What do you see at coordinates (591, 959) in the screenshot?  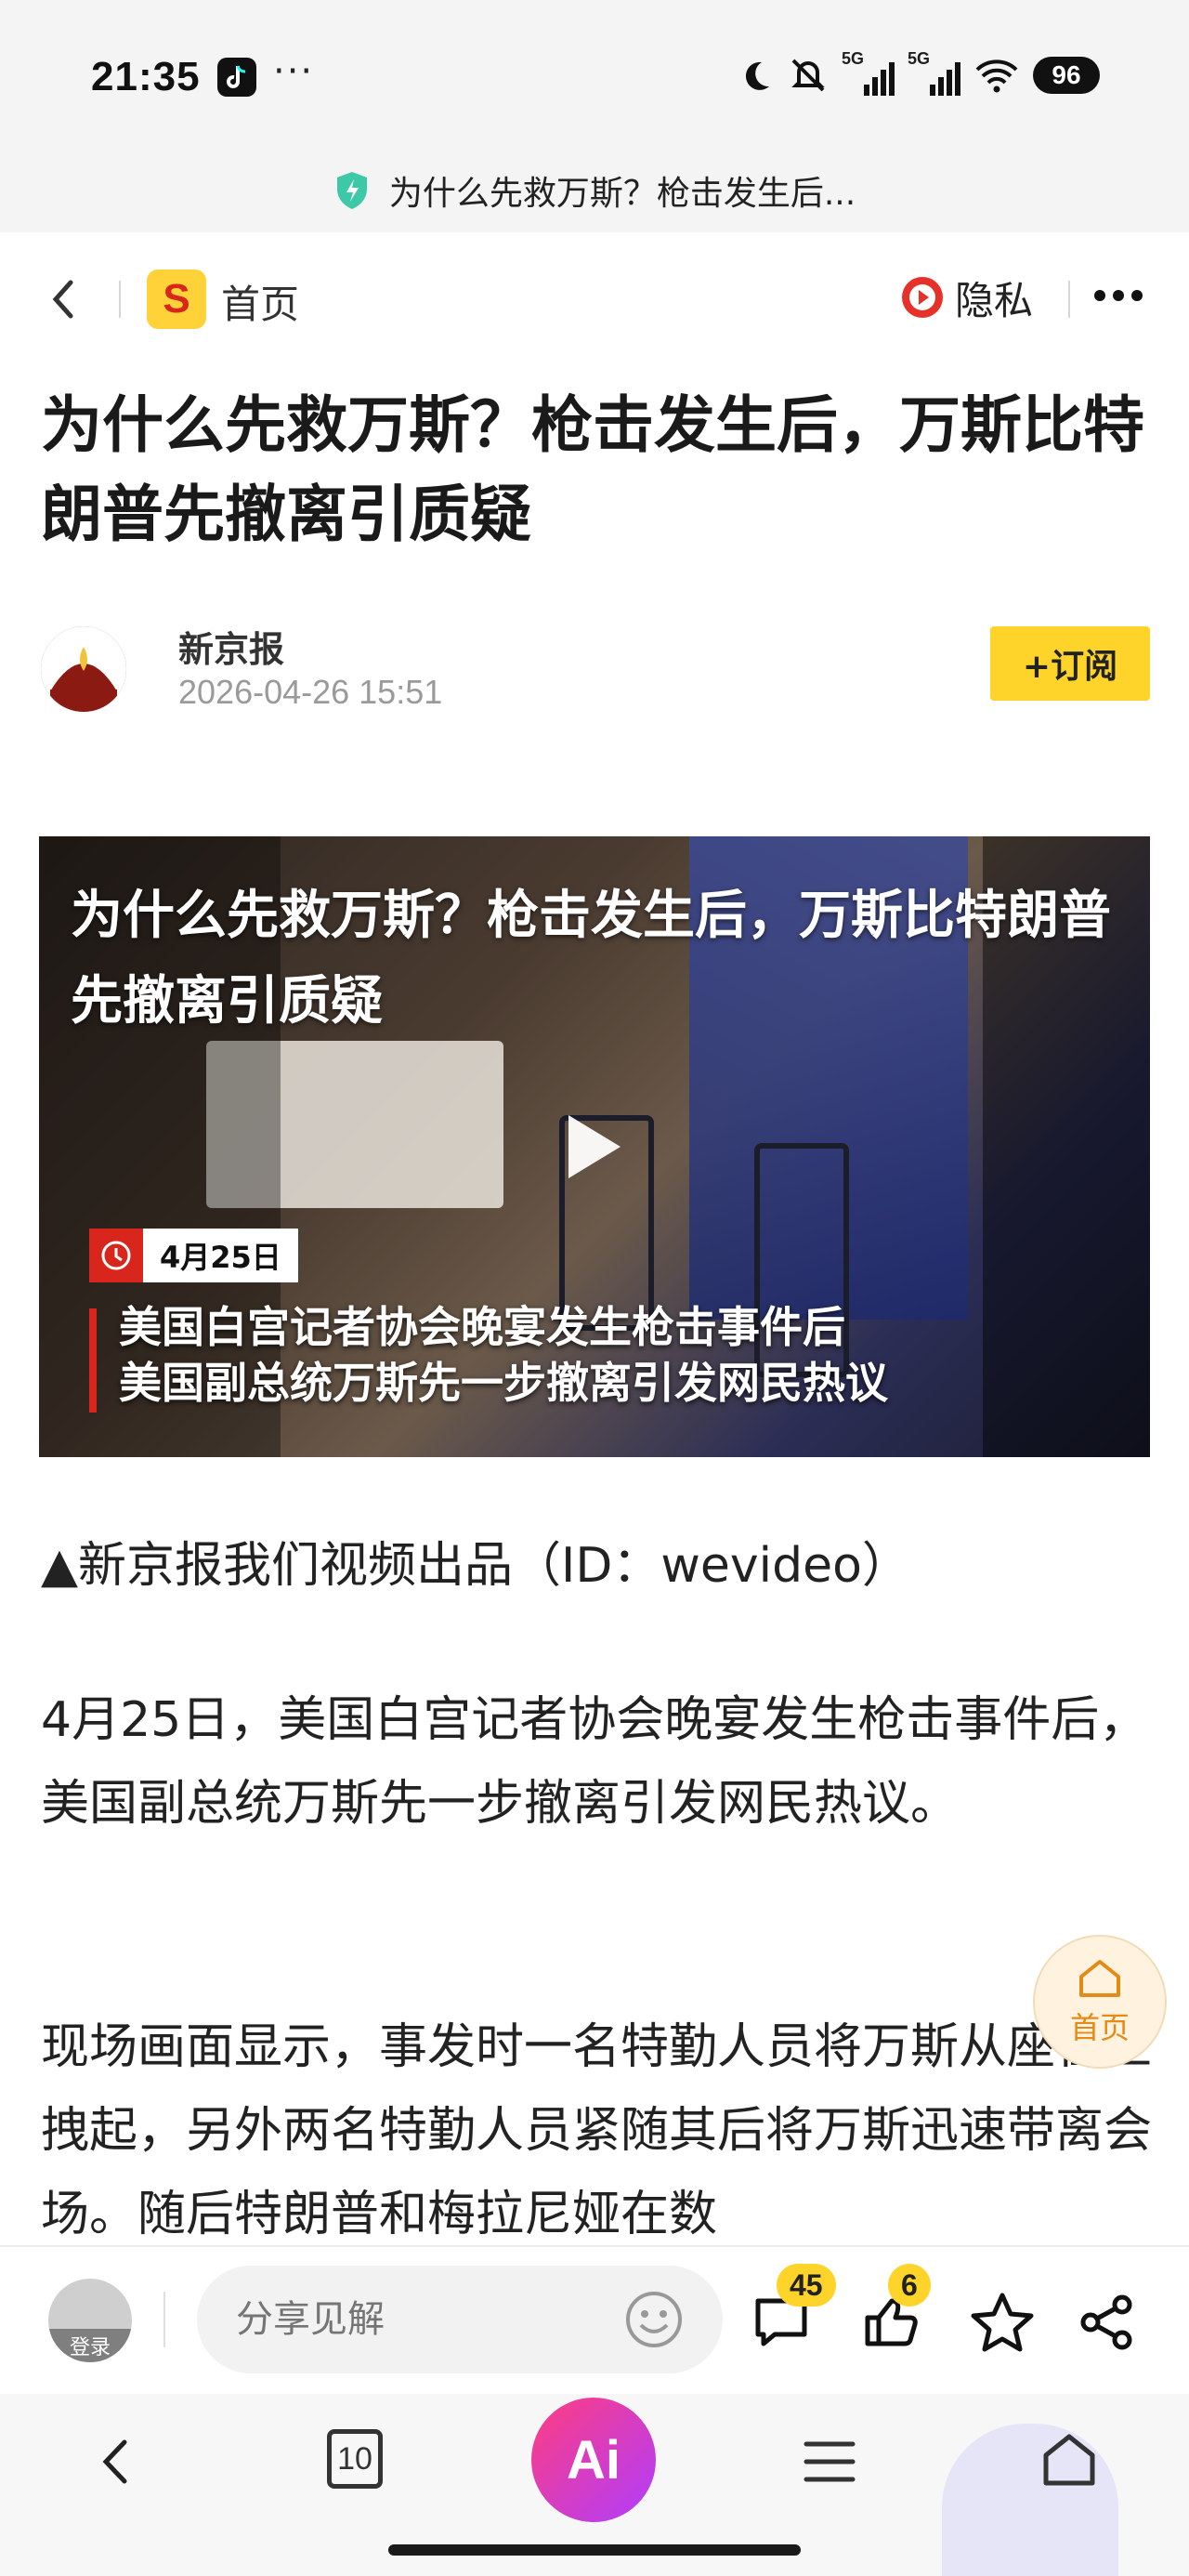 I see `video-title: 为什么先救万斯？枪击发生后，万斯比特朗普先撤离引质疑` at bounding box center [591, 959].